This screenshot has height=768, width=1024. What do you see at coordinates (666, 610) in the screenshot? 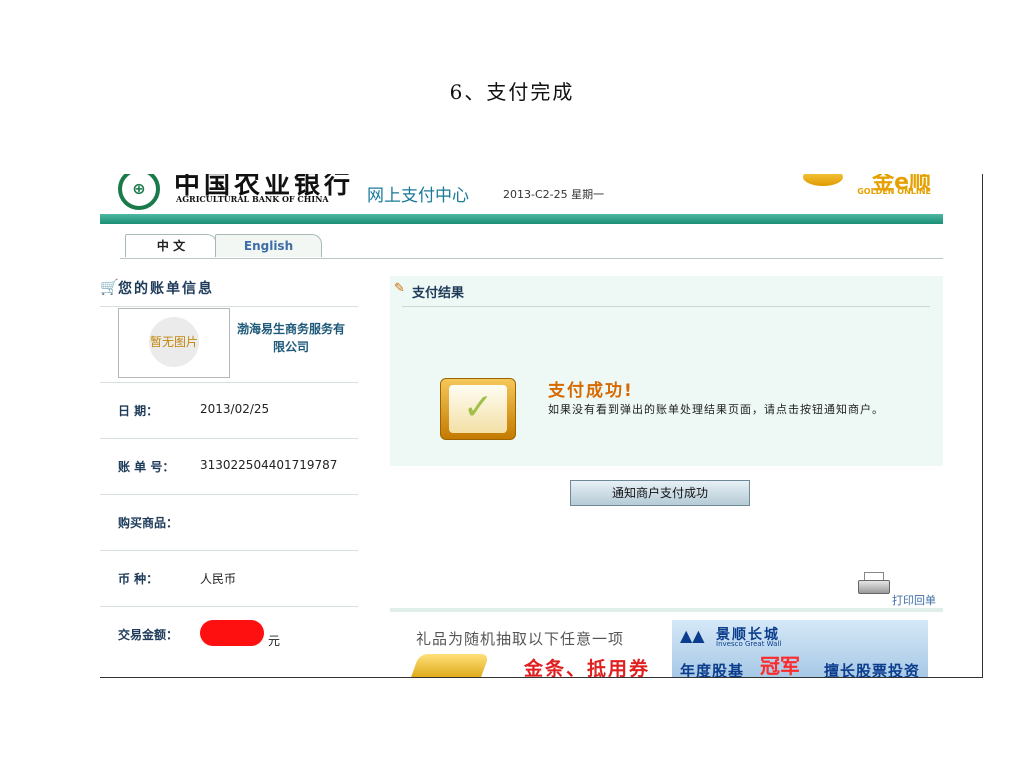
I see `ad-divider` at bounding box center [666, 610].